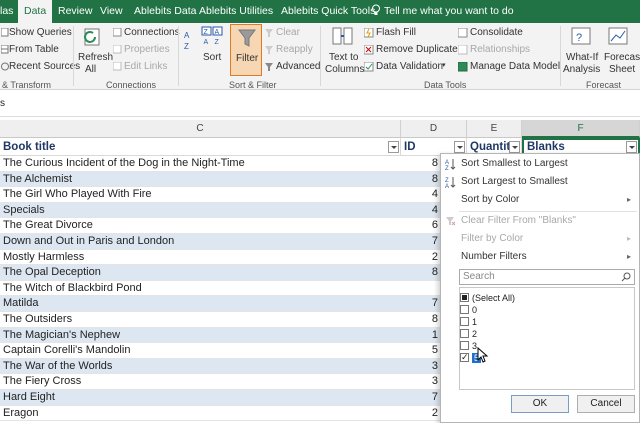 This screenshot has height=423, width=640. What do you see at coordinates (253, 85) in the screenshot?
I see `group-sort-filter: Sort & Filter` at bounding box center [253, 85].